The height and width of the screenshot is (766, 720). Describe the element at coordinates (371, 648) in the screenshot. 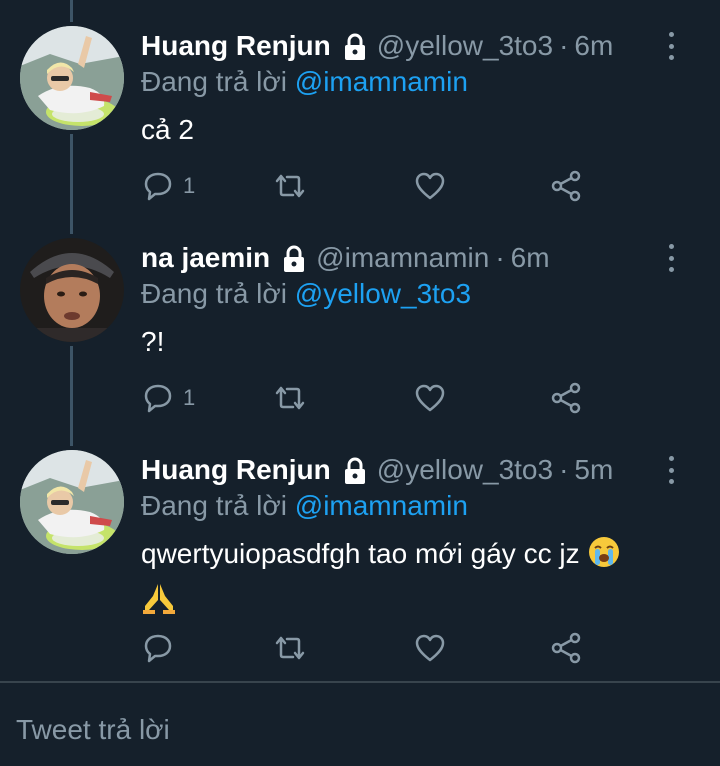

I see `tweet-actions` at that location.